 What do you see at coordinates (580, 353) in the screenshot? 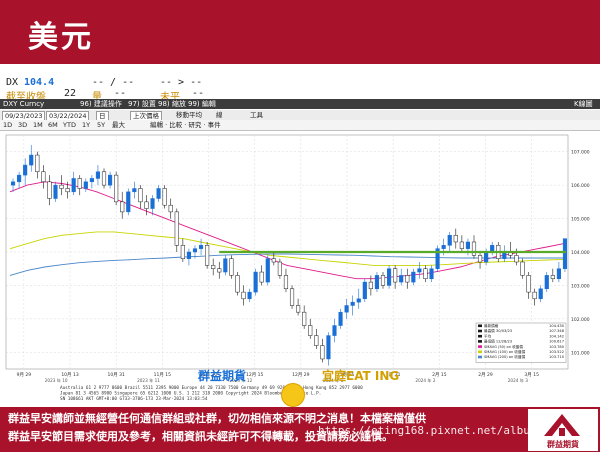
I see `y-tick-label: 101.000` at bounding box center [580, 353].